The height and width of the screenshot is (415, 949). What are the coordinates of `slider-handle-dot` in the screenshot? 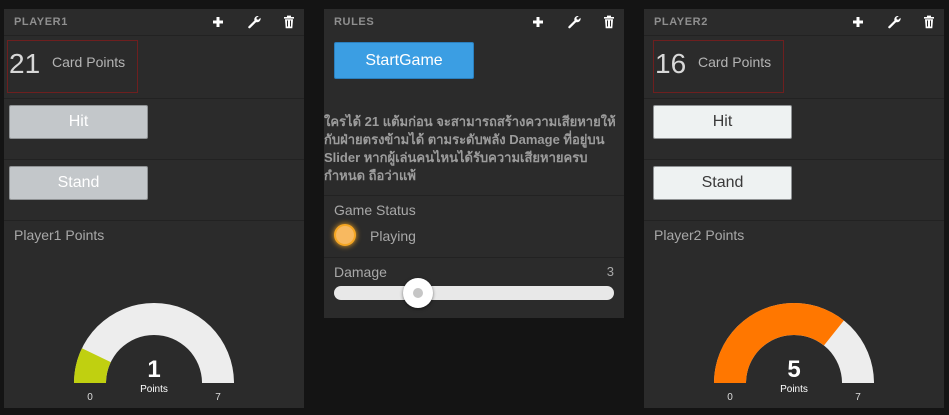 It's located at (418, 293).